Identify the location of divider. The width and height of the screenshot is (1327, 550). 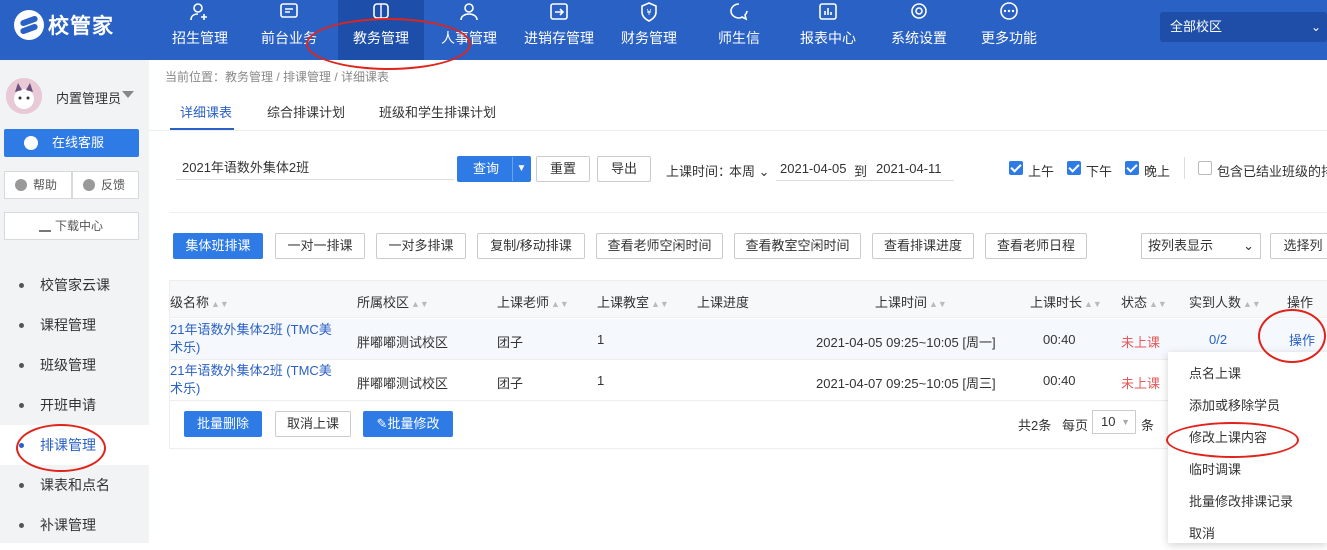
(1184, 168).